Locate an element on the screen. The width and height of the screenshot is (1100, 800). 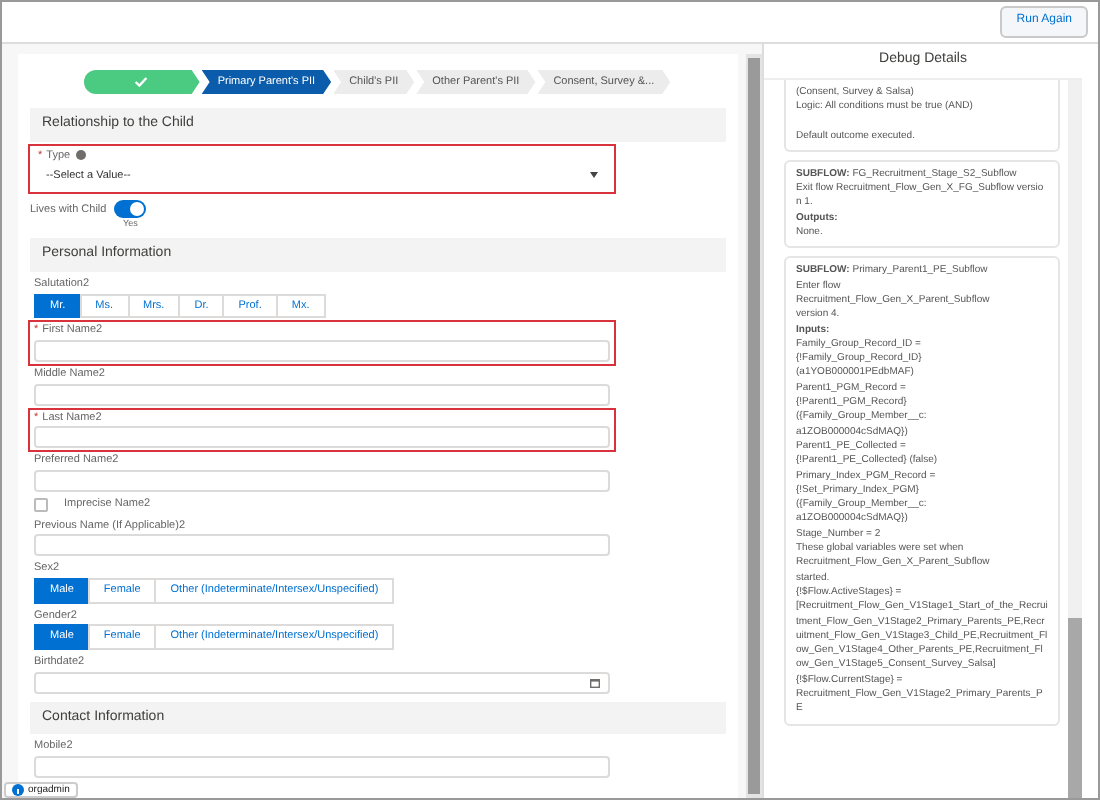
toggle-switch is located at coordinates (130, 209).